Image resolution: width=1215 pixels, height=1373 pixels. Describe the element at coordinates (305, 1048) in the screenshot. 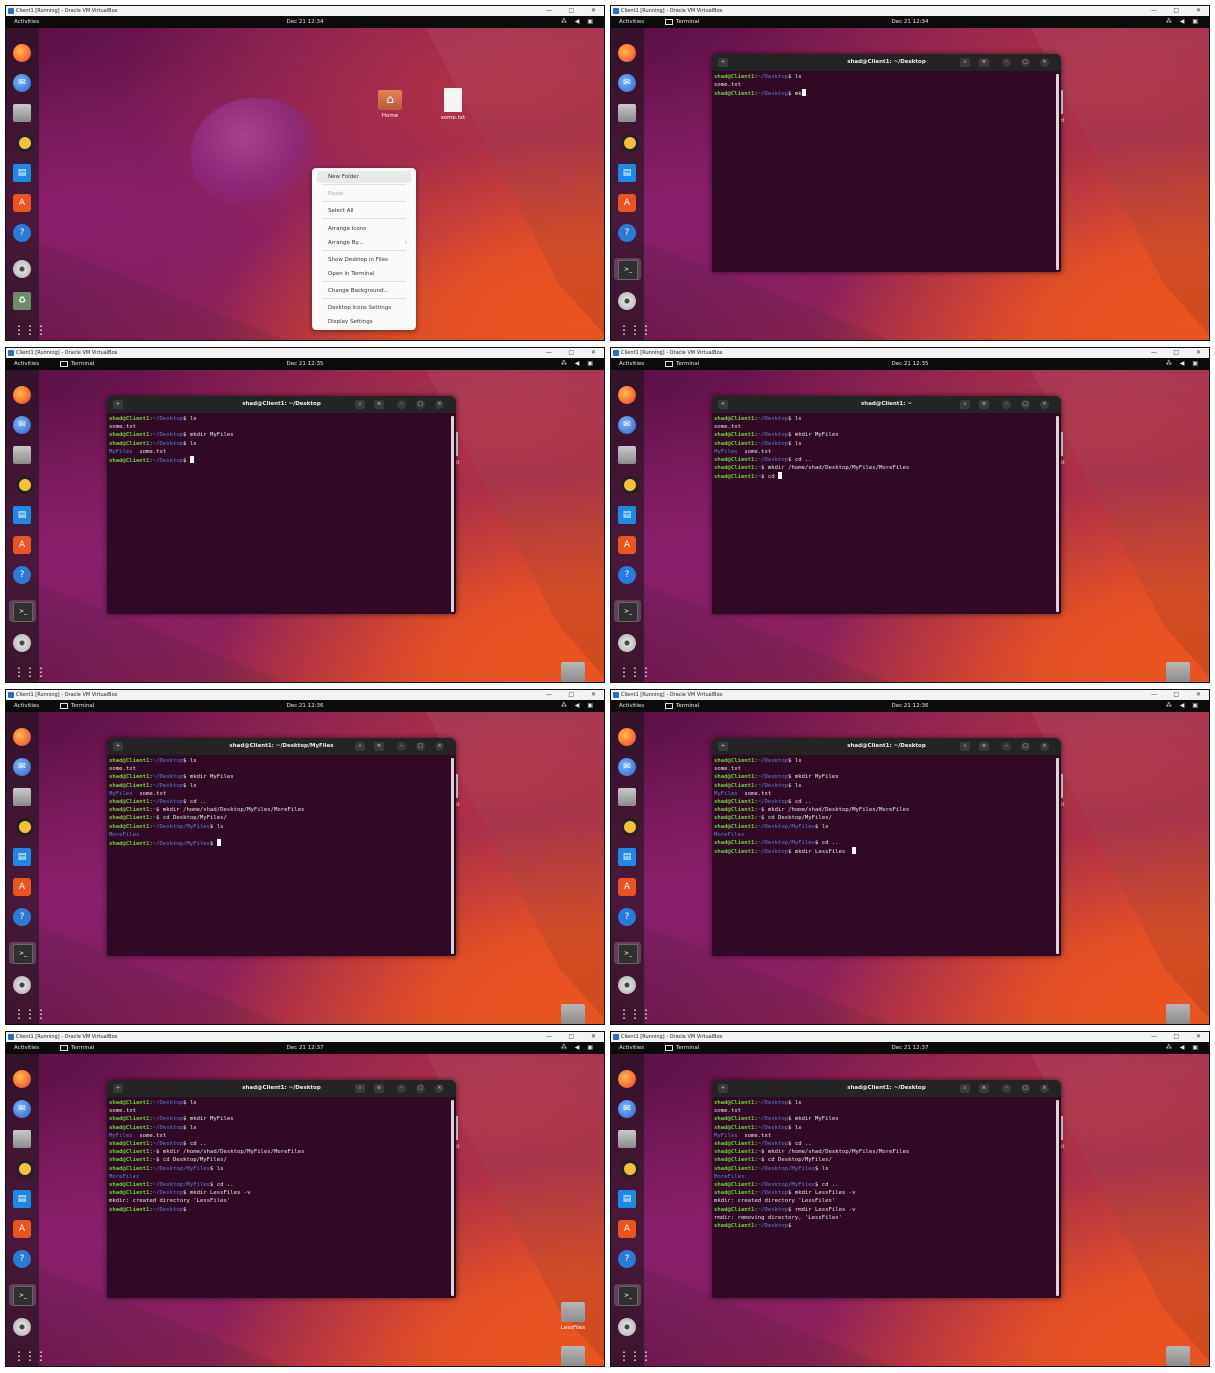

I see `clock: Dec 21 12:37` at that location.